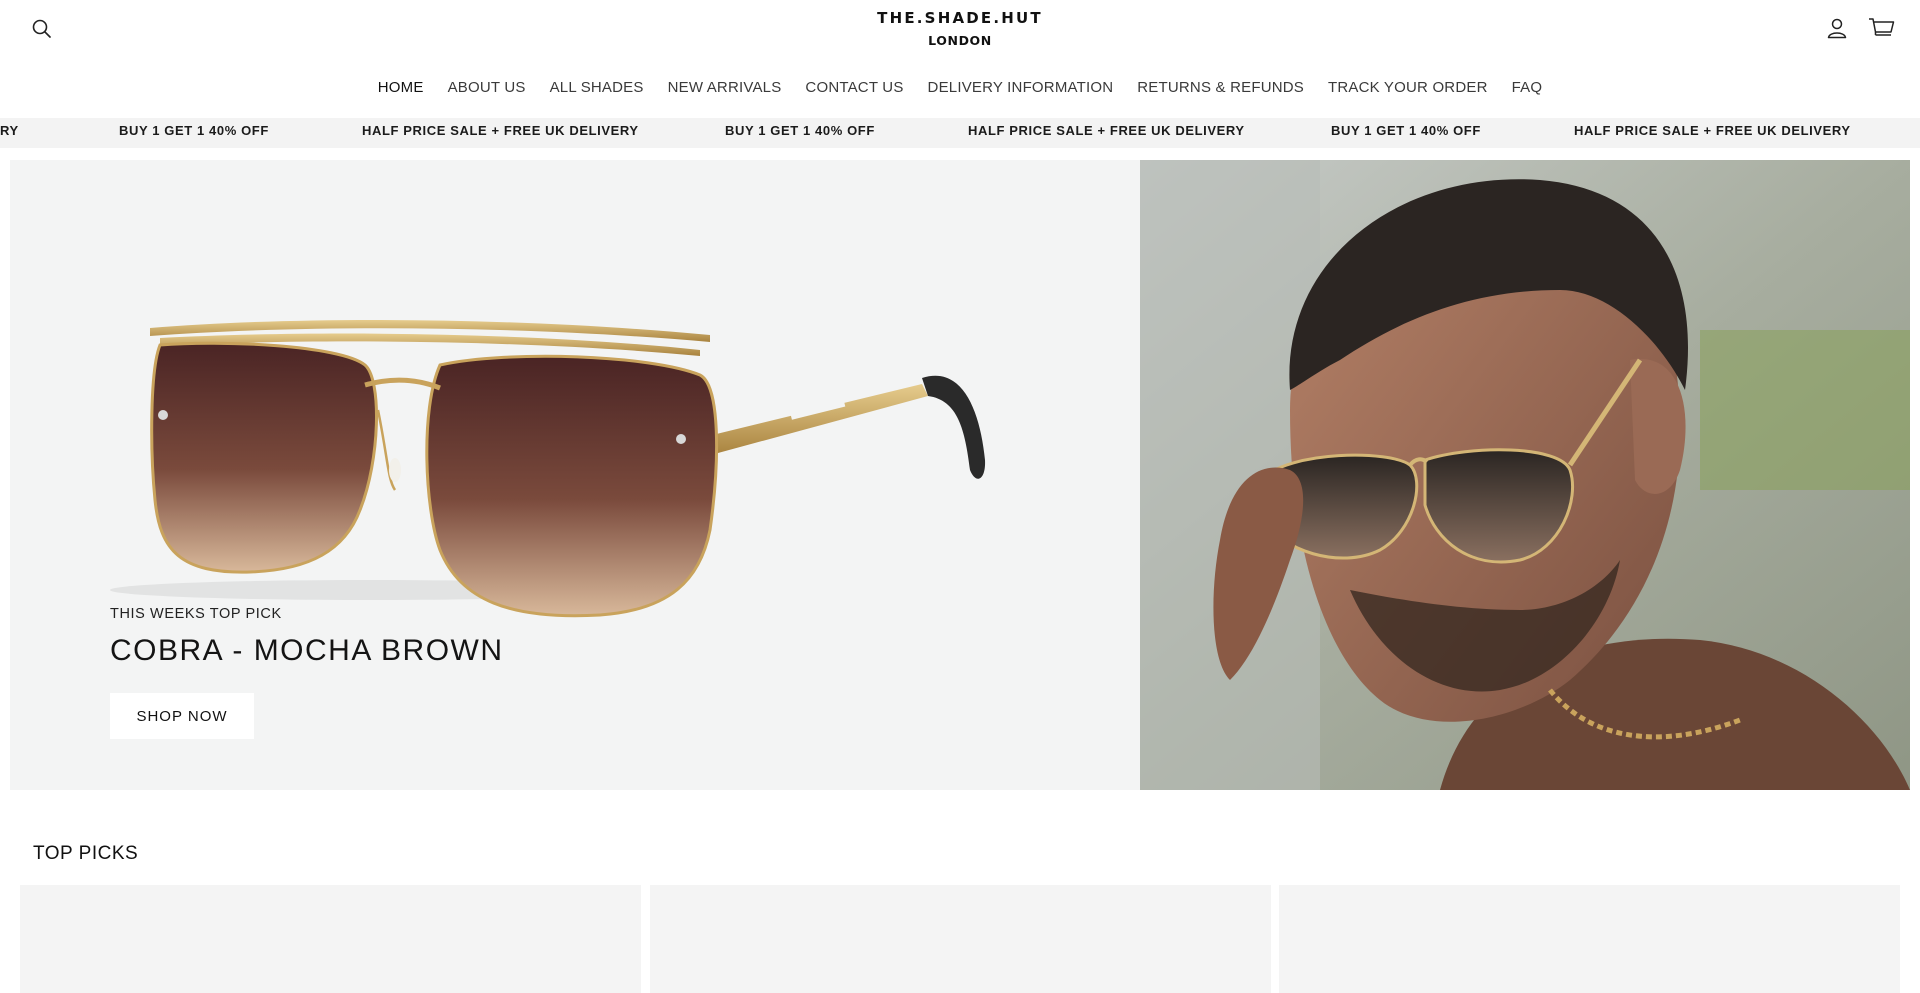 Image resolution: width=1920 pixels, height=993 pixels. I want to click on cart-button, so click(1882, 28).